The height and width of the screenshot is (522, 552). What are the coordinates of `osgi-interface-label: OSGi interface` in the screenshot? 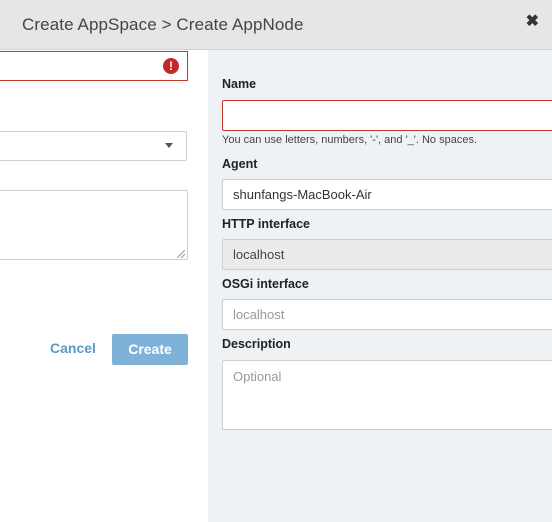 It's located at (265, 284).